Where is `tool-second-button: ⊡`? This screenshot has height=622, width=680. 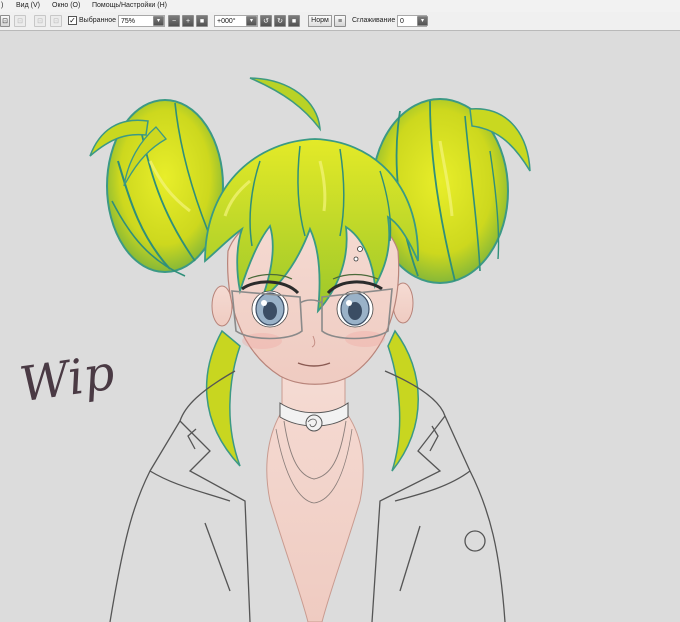
tool-second-button: ⊡ is located at coordinates (20, 21).